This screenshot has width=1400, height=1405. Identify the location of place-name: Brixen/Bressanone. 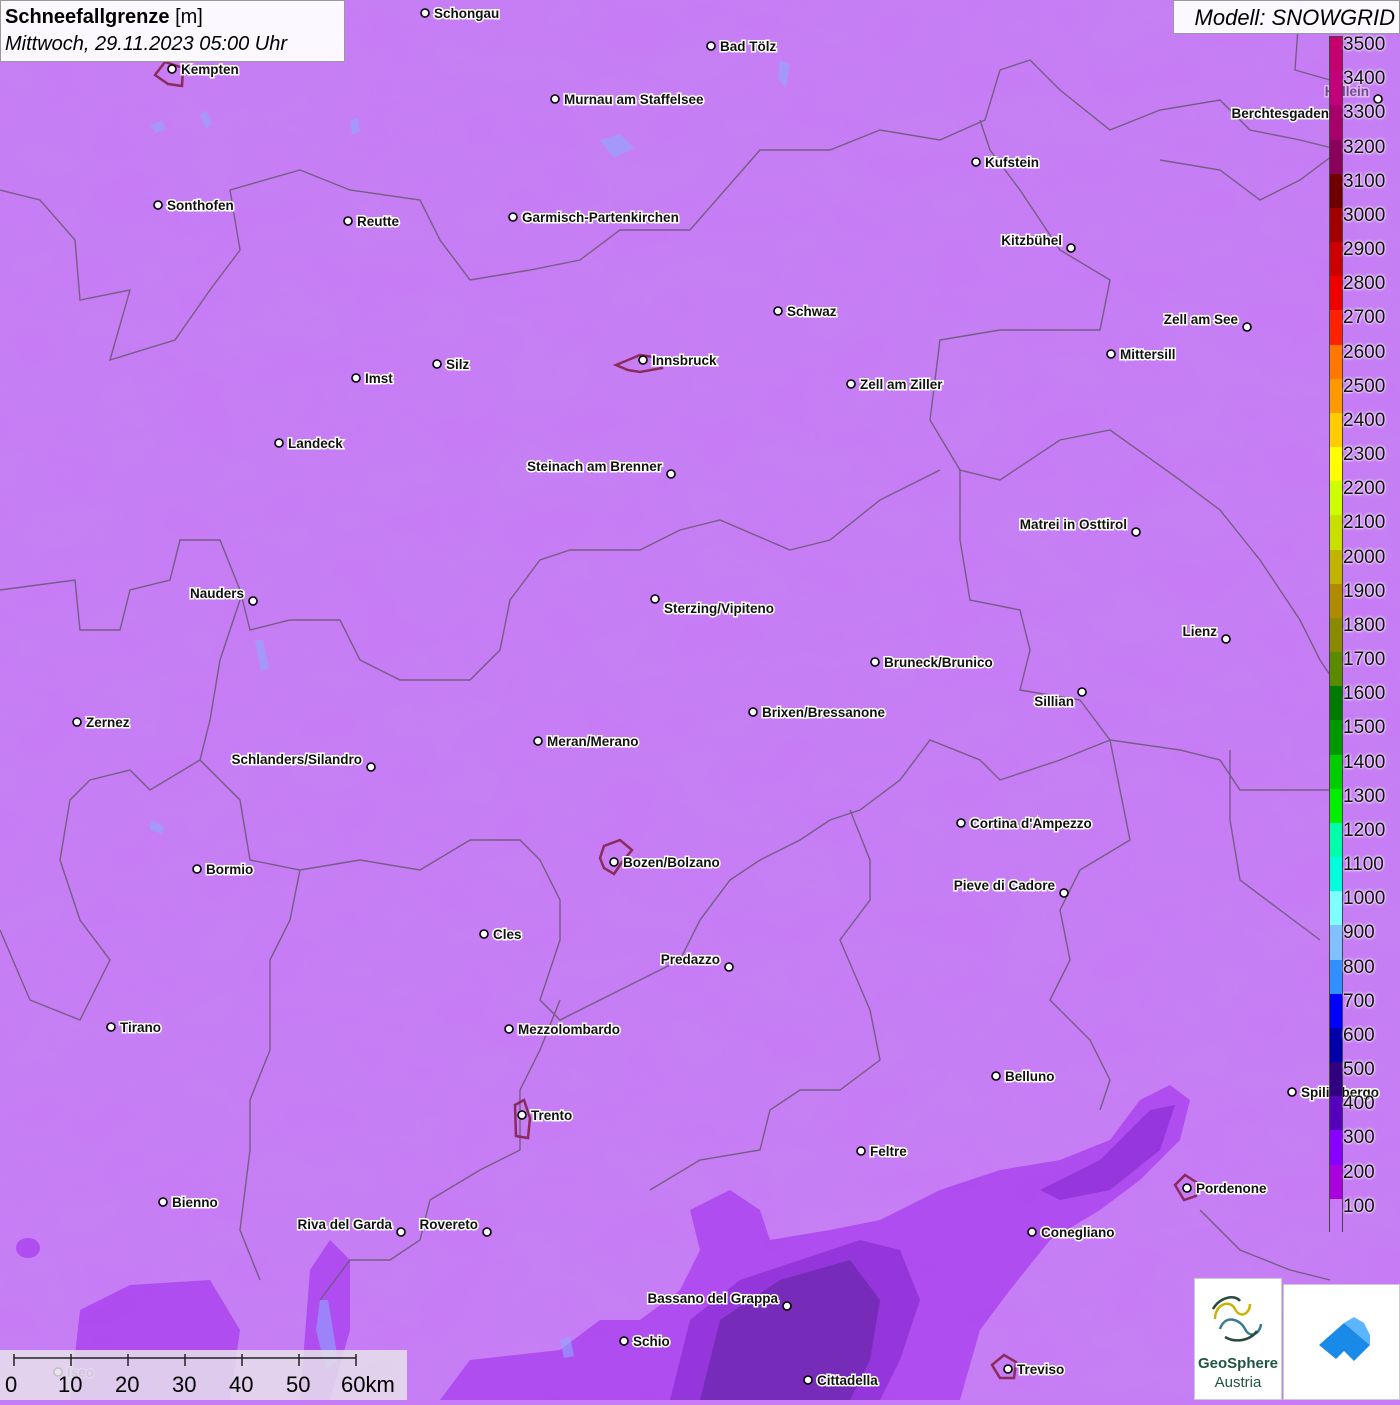
(824, 712).